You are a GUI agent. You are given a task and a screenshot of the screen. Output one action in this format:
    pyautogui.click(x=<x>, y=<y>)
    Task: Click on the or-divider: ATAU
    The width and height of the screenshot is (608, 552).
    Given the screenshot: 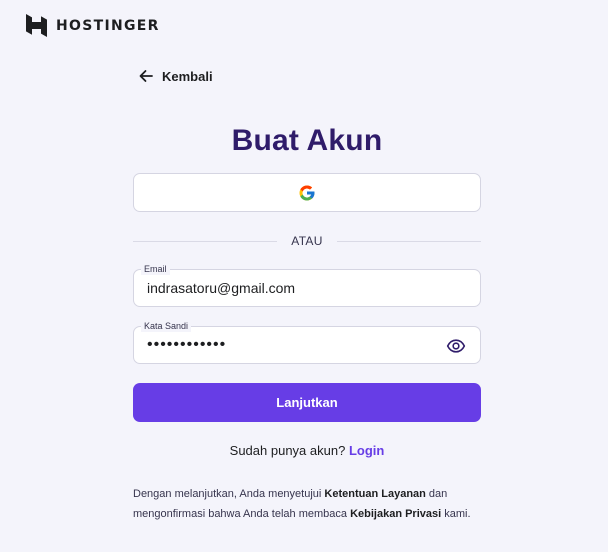 What is the action you would take?
    pyautogui.click(x=307, y=241)
    